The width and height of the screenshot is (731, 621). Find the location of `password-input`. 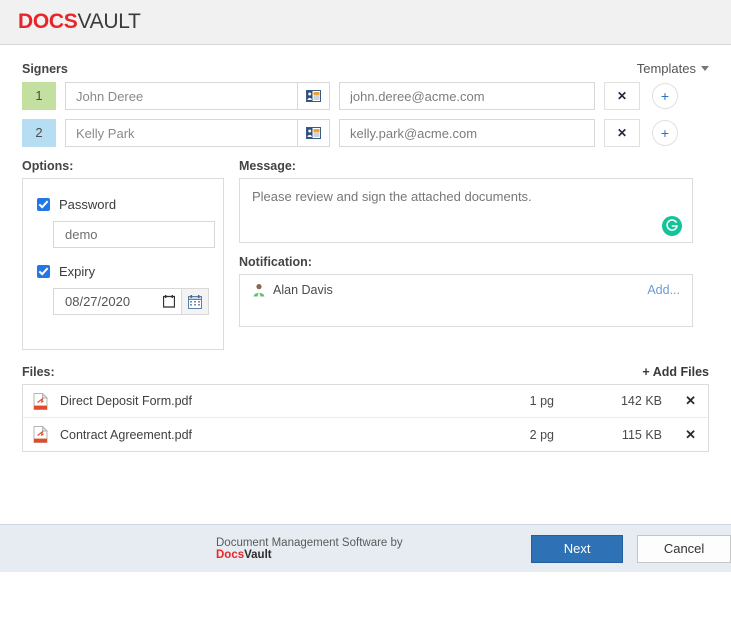

password-input is located at coordinates (134, 234).